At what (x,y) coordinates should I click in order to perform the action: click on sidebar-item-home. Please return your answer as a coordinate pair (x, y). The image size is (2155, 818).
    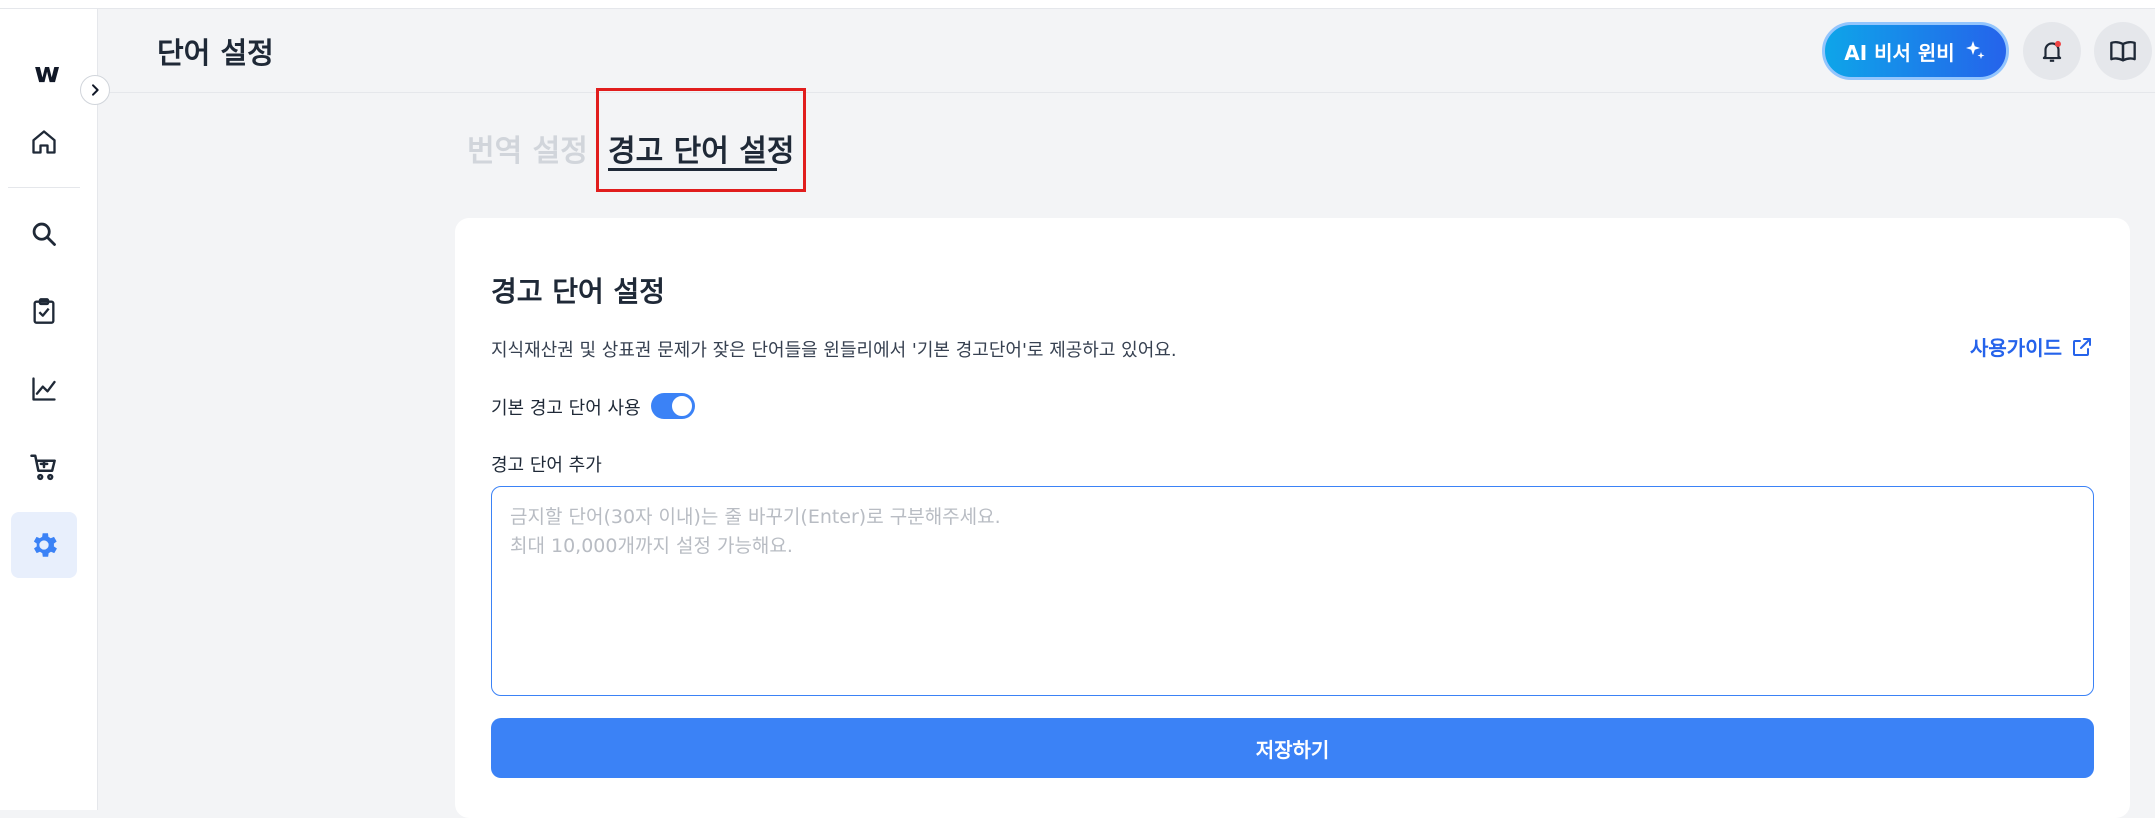
    Looking at the image, I should click on (44, 142).